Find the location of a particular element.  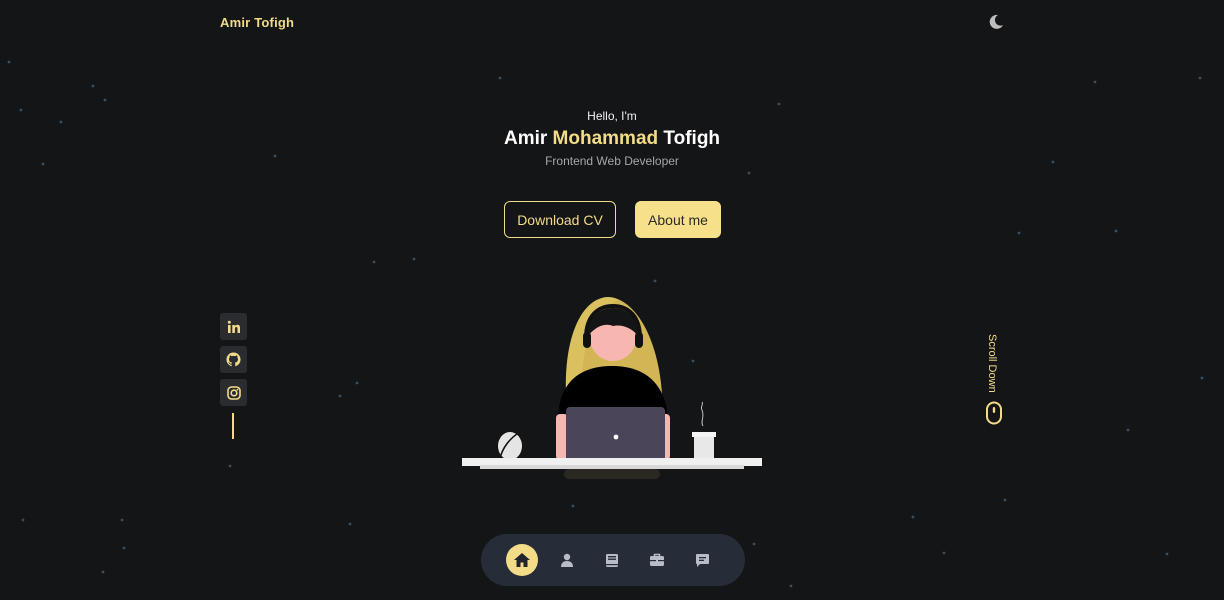

linkedin-icon is located at coordinates (233, 326).